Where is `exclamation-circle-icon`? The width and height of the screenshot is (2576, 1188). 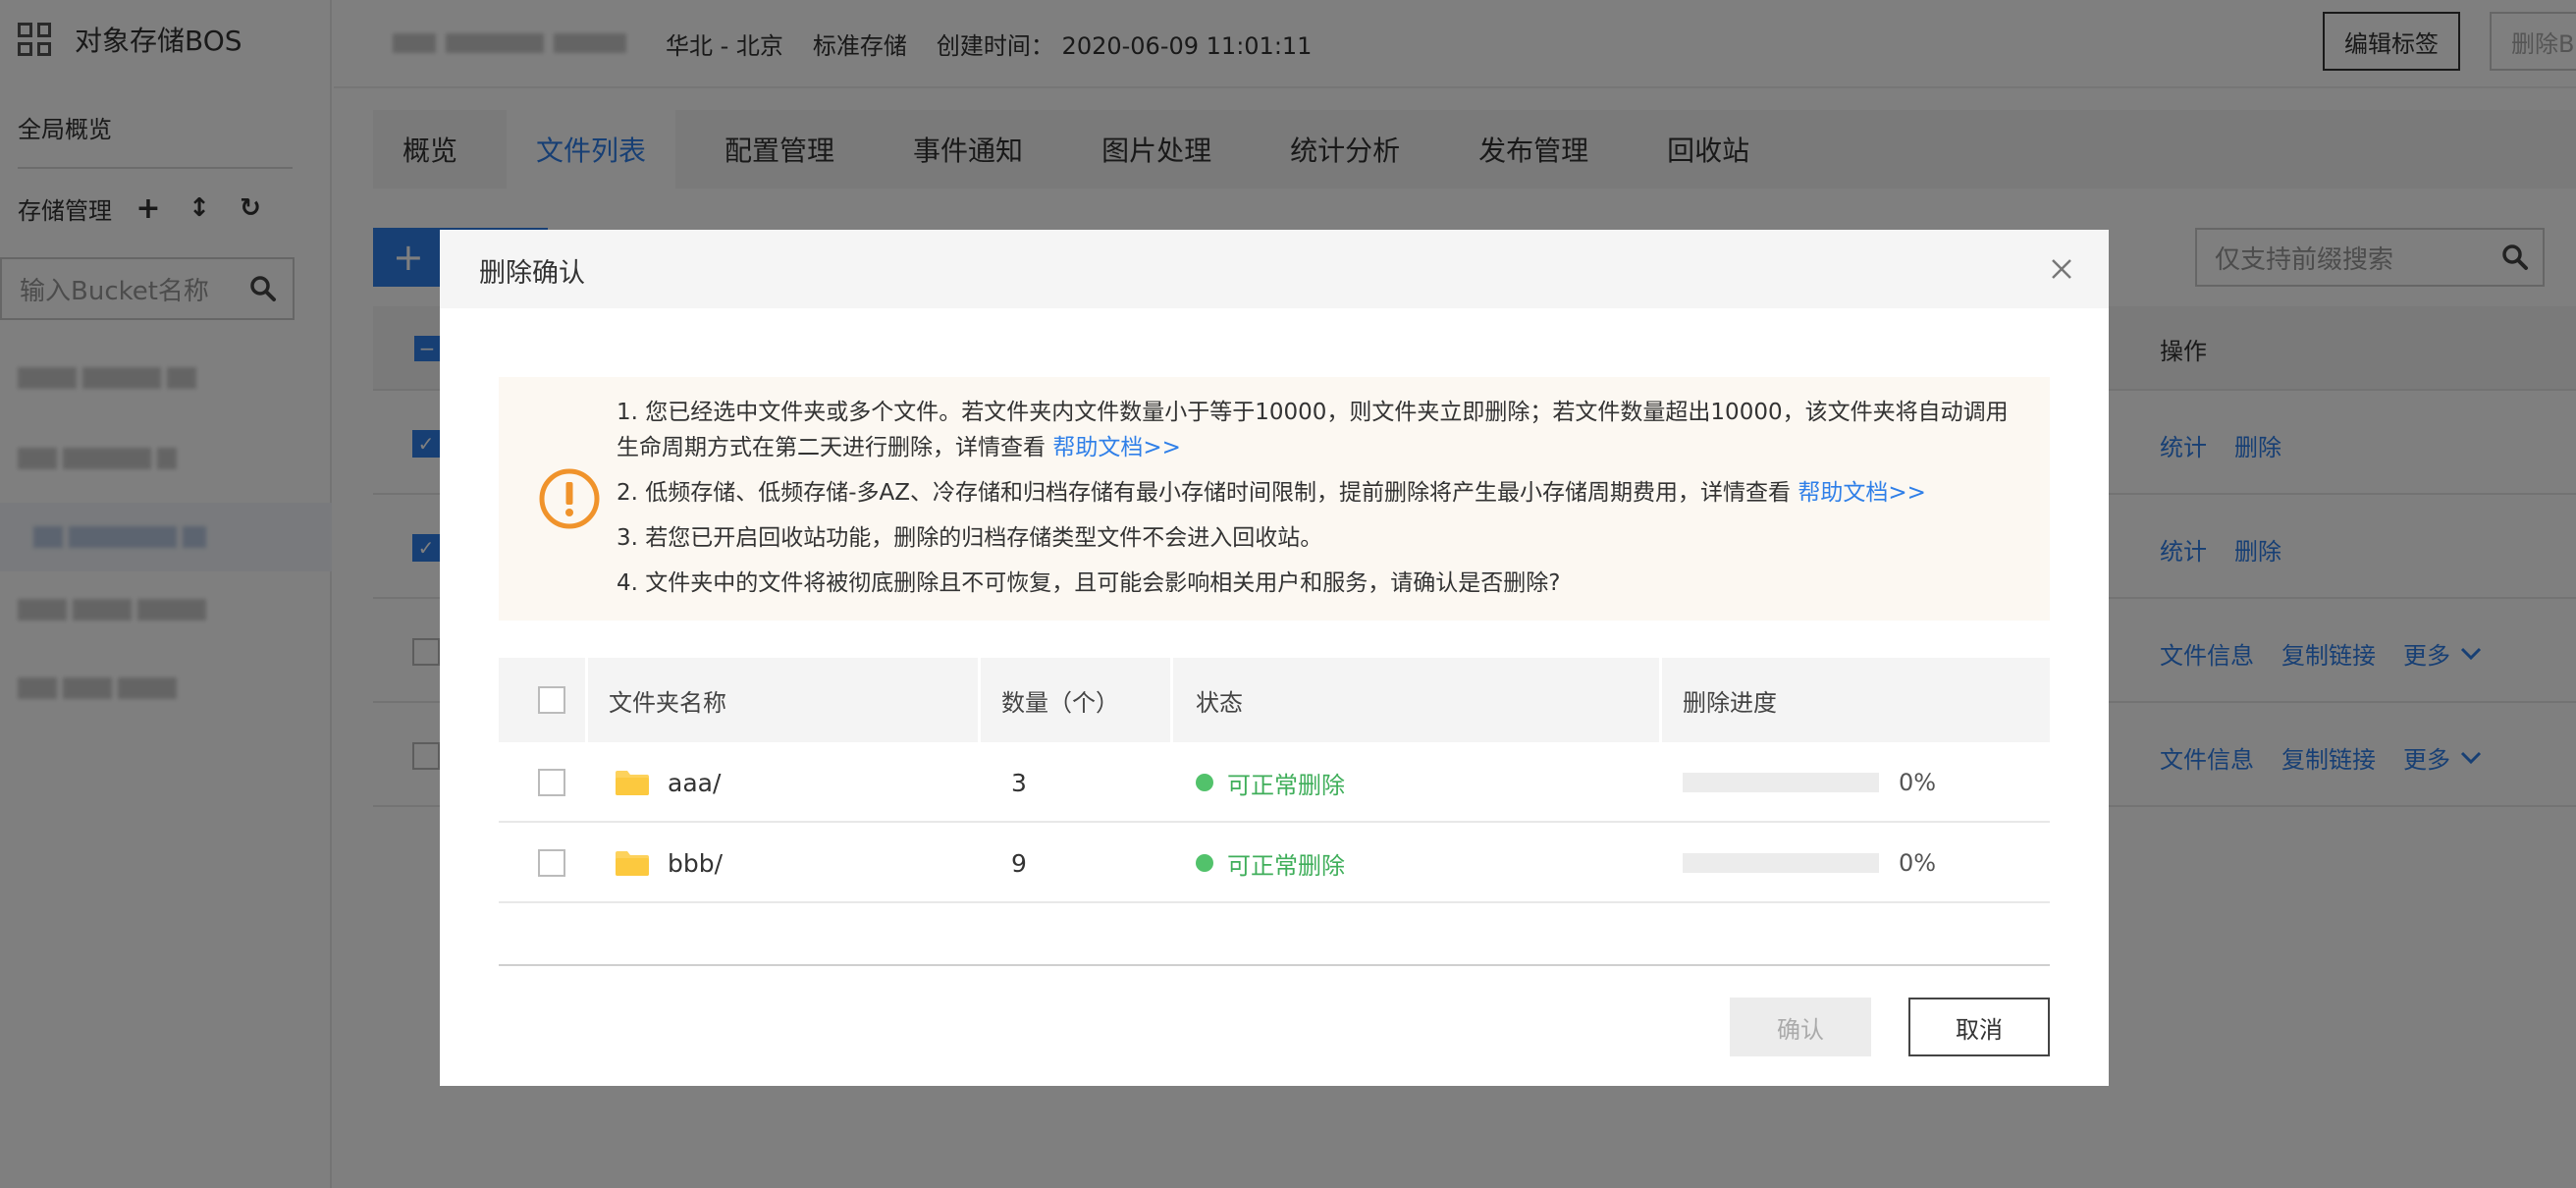 exclamation-circle-icon is located at coordinates (569, 499).